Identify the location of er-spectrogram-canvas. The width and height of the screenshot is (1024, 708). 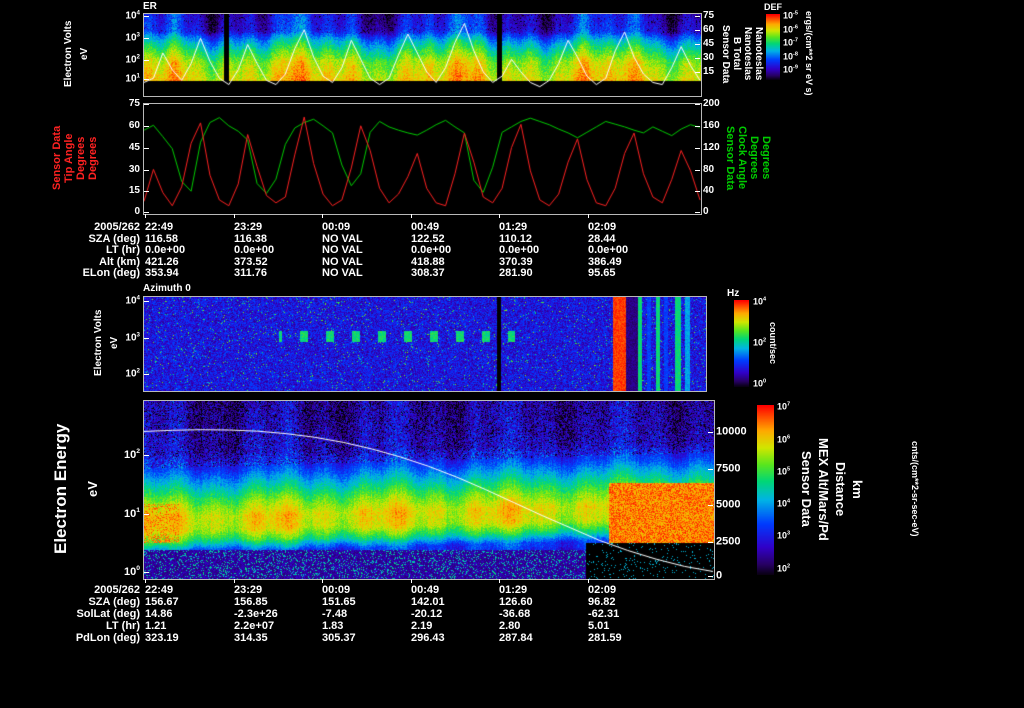
(422, 55).